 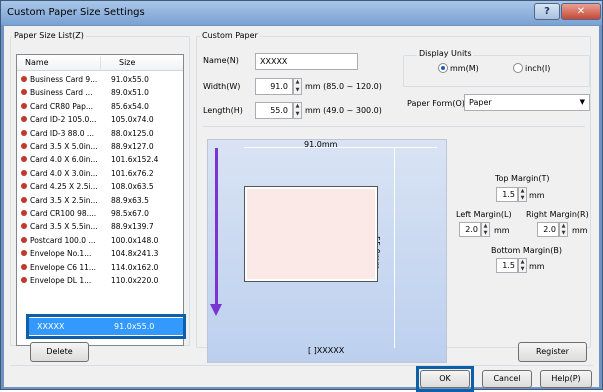 What do you see at coordinates (132, 120) in the screenshot?
I see `list-item-size: 105.0x74.0` at bounding box center [132, 120].